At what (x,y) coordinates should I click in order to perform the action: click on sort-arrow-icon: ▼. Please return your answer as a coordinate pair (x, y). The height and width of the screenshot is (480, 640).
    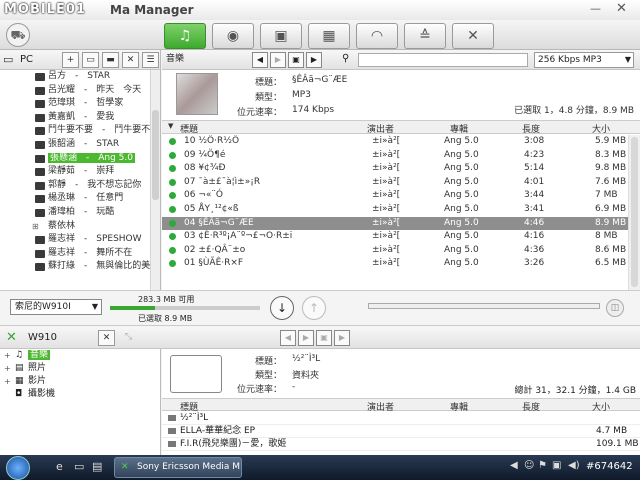
    Looking at the image, I should click on (170, 126).